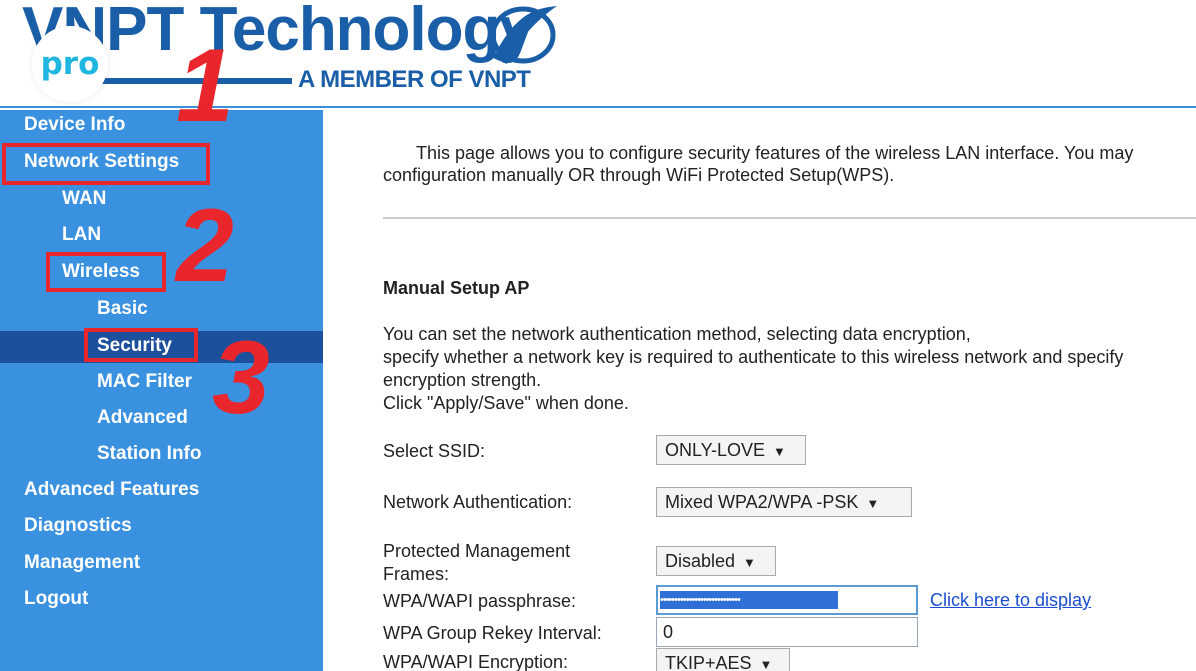  Describe the element at coordinates (749, 600) in the screenshot. I see `passphrase-mask: ••••••••••••••••••••••••••••` at that location.